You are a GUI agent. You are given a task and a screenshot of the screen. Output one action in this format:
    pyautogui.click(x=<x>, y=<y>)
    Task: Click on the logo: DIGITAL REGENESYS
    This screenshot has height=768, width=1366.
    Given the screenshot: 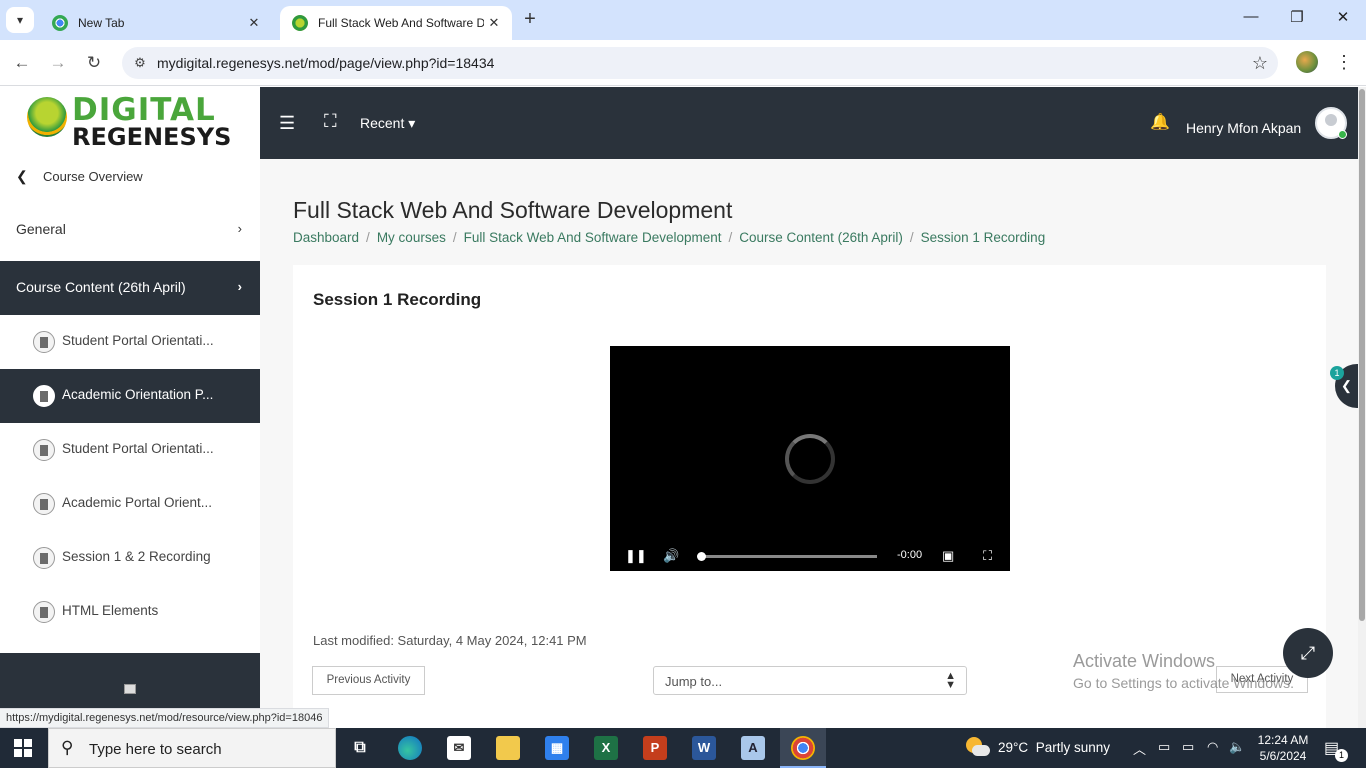 What is the action you would take?
    pyautogui.click(x=130, y=123)
    